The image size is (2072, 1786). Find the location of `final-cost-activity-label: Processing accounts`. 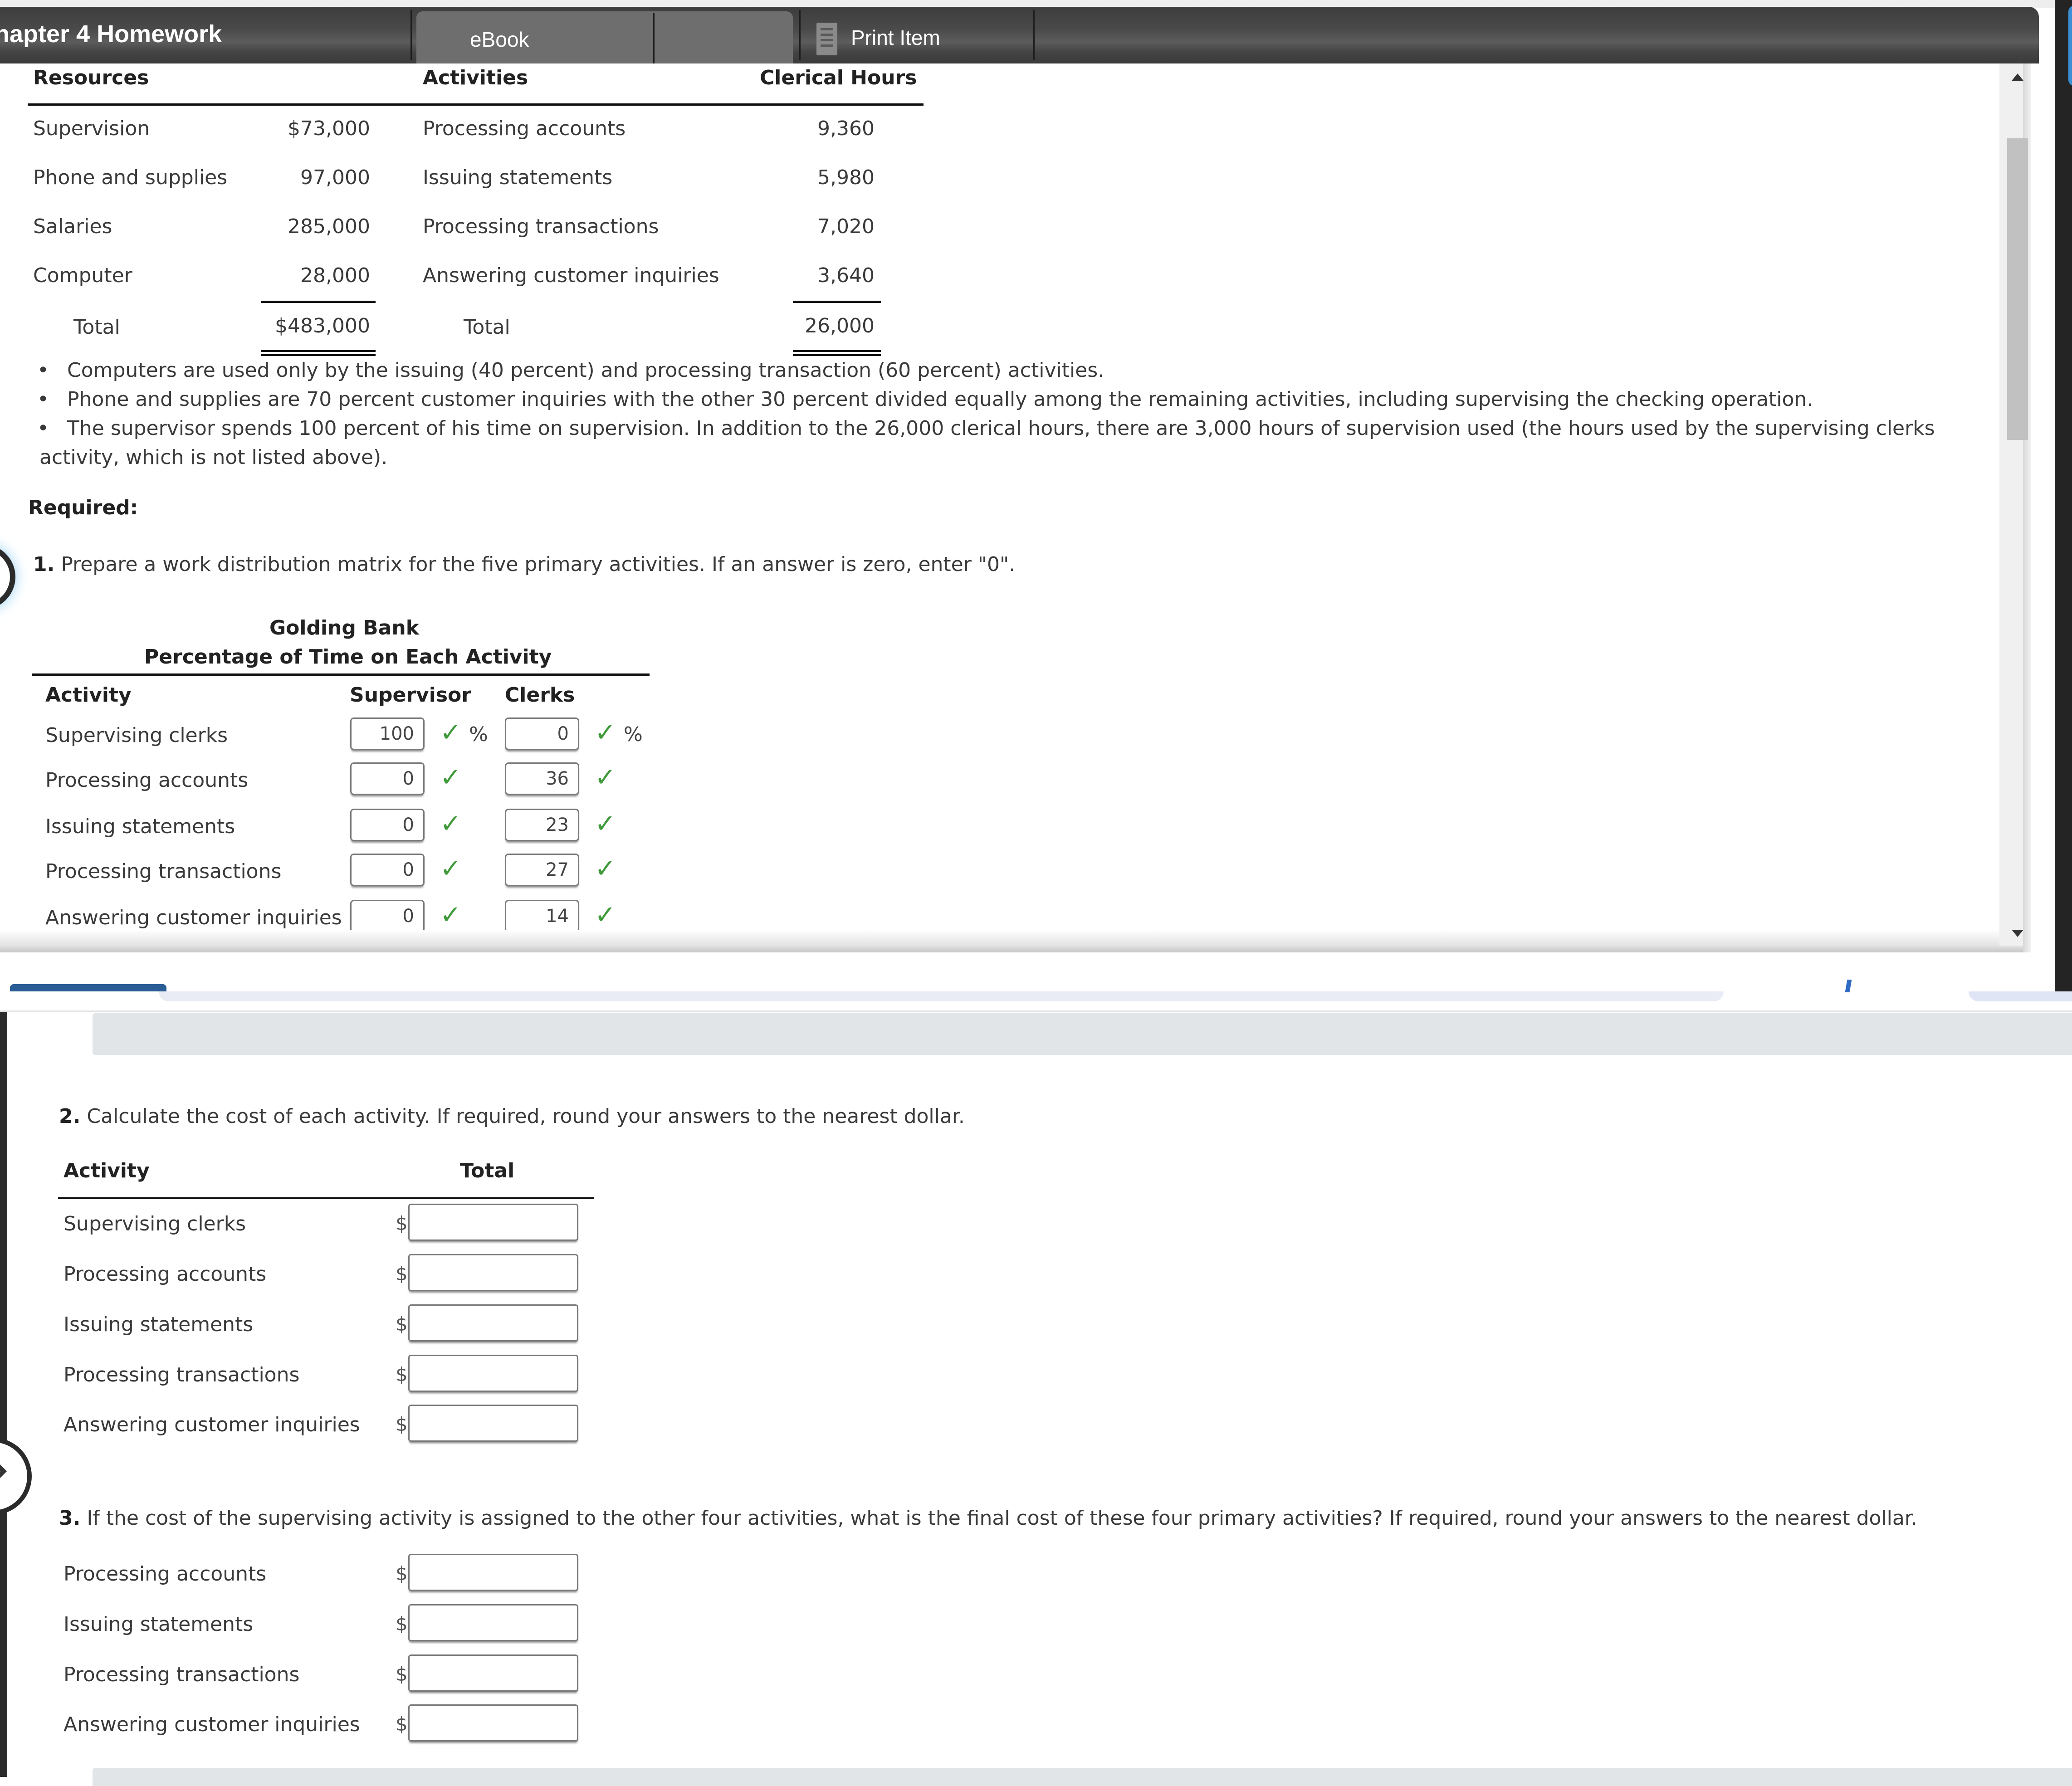

final-cost-activity-label: Processing accounts is located at coordinates (165, 1574).